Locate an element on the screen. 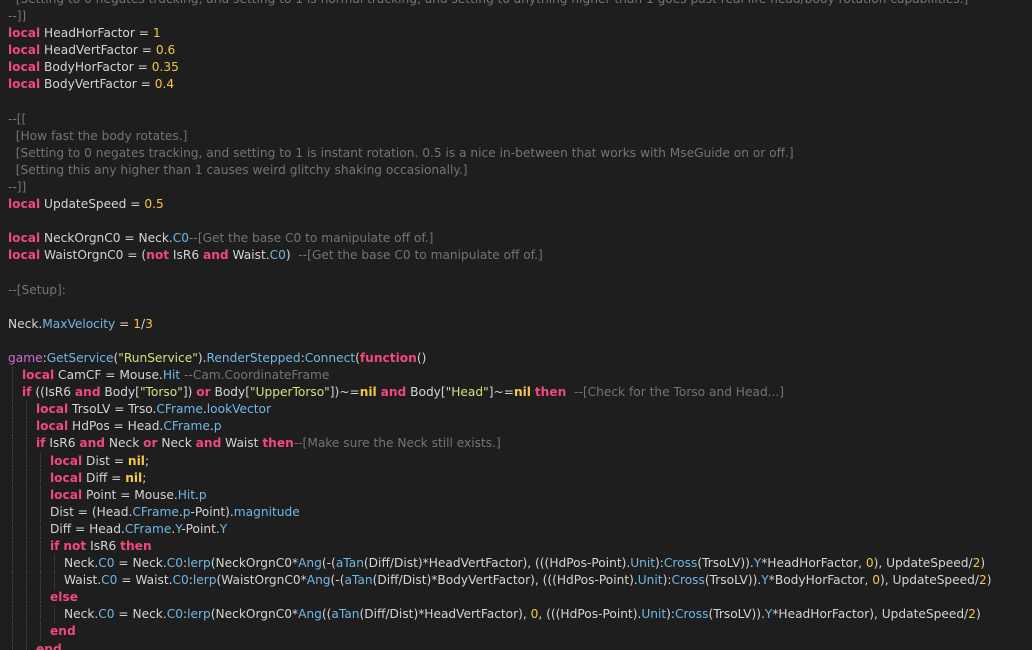 This screenshot has width=1032, height=650. code-token: ): is located at coordinates (671, 614).